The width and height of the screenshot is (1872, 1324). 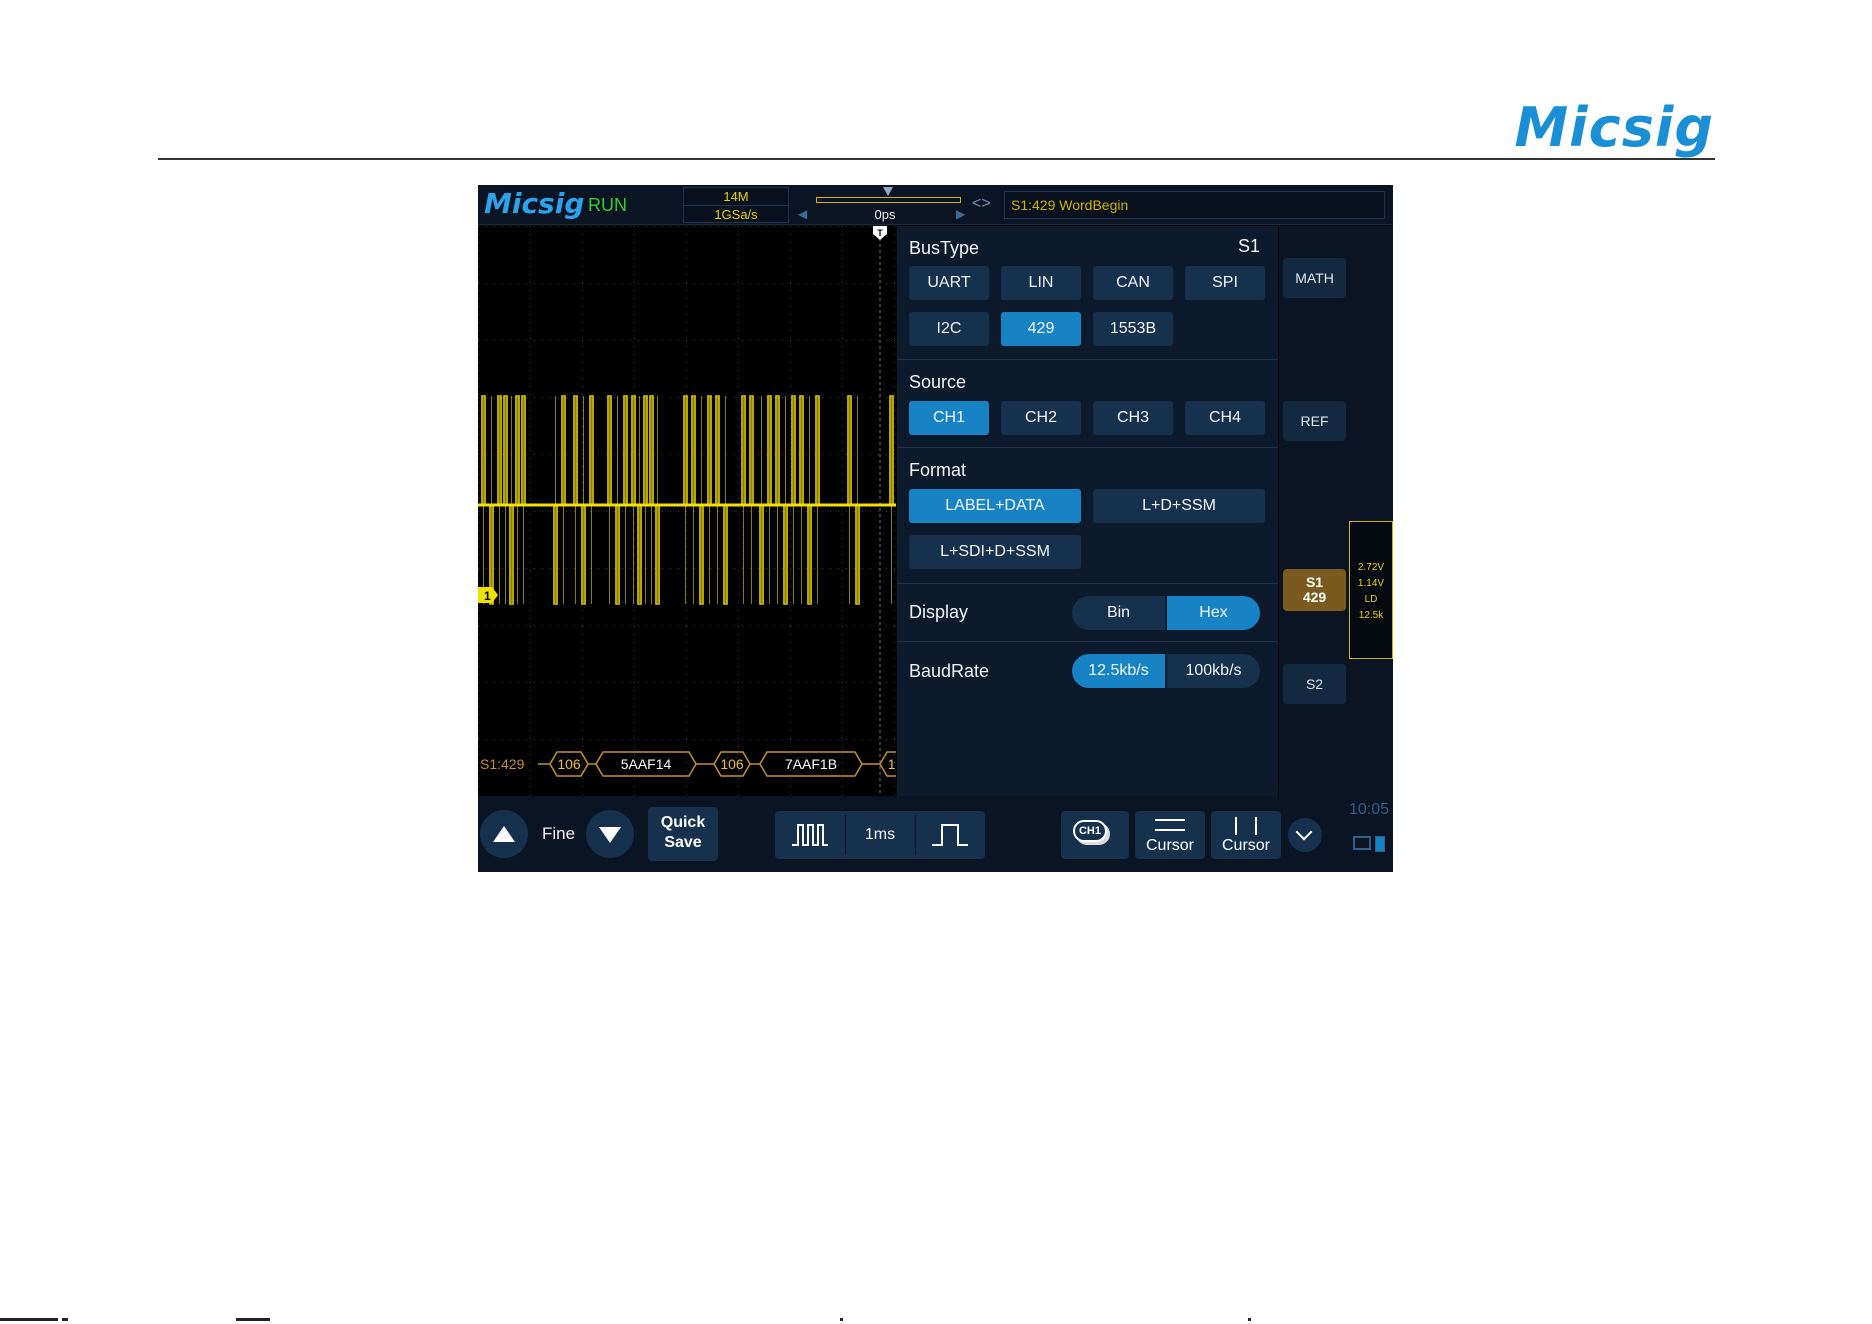 What do you see at coordinates (981, 204) in the screenshot?
I see `eye-icon: <>` at bounding box center [981, 204].